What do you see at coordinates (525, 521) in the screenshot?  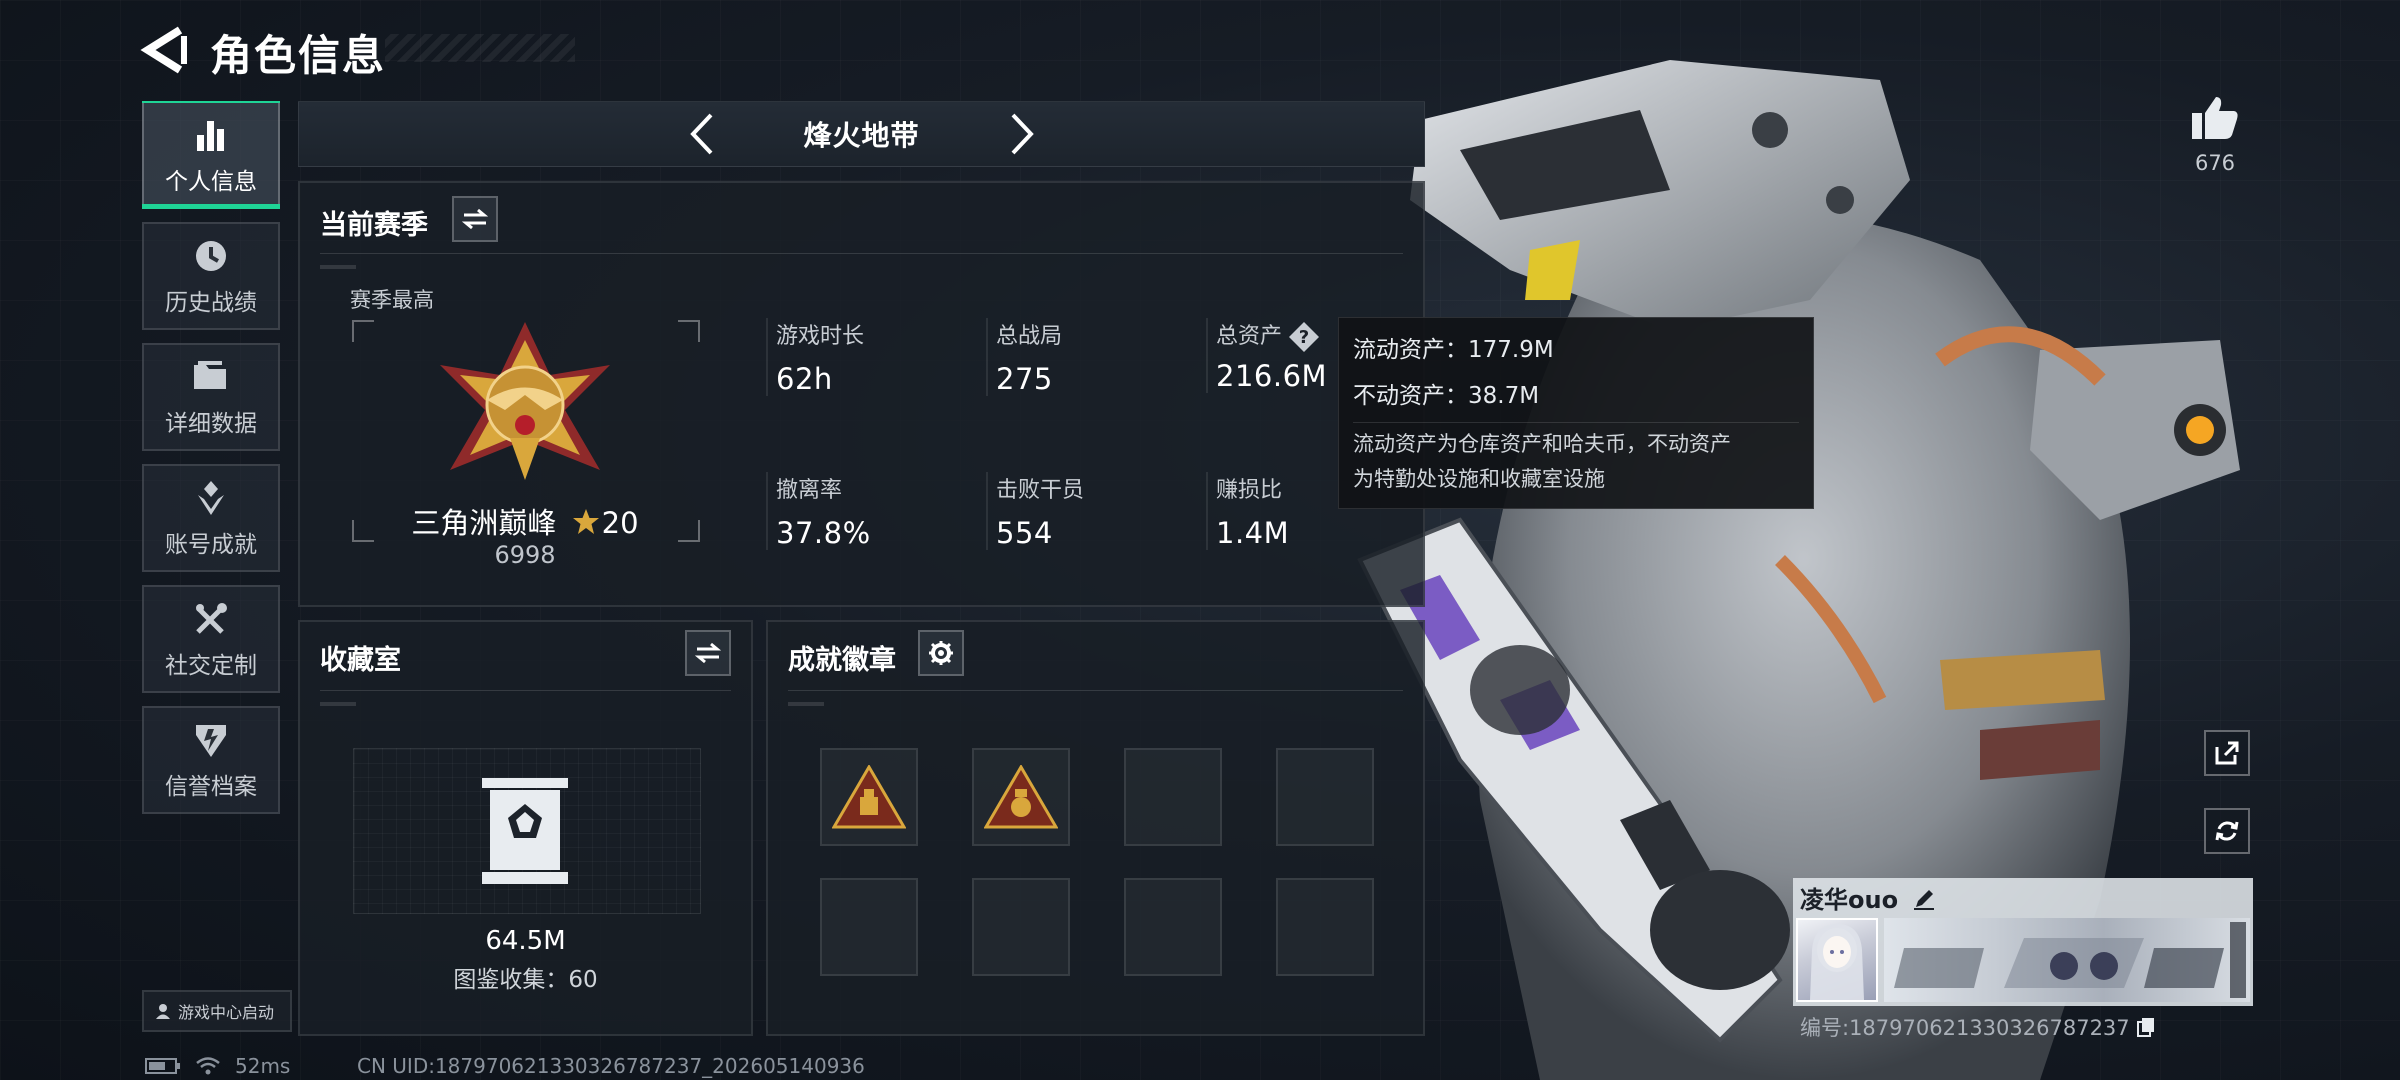 I see `rank-name: 三角洲巅峰 20` at bounding box center [525, 521].